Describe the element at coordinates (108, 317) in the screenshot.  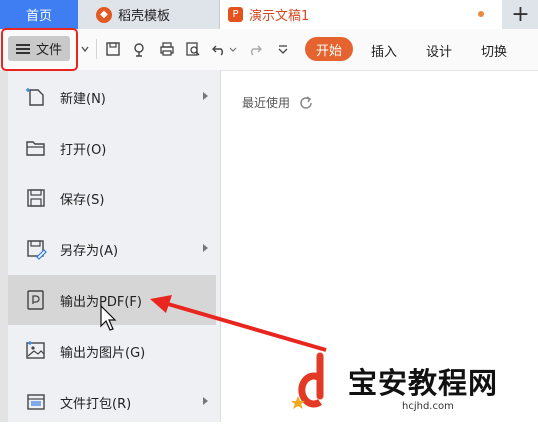
I see `mouse-cursor-icon` at that location.